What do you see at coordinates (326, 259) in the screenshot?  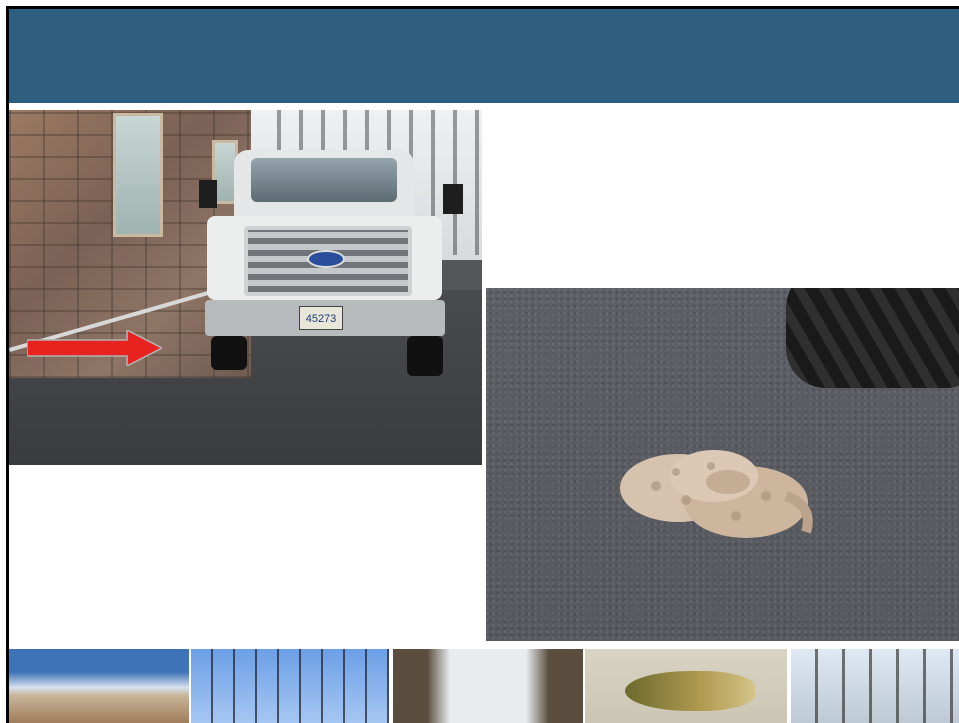 I see `truck-logo` at bounding box center [326, 259].